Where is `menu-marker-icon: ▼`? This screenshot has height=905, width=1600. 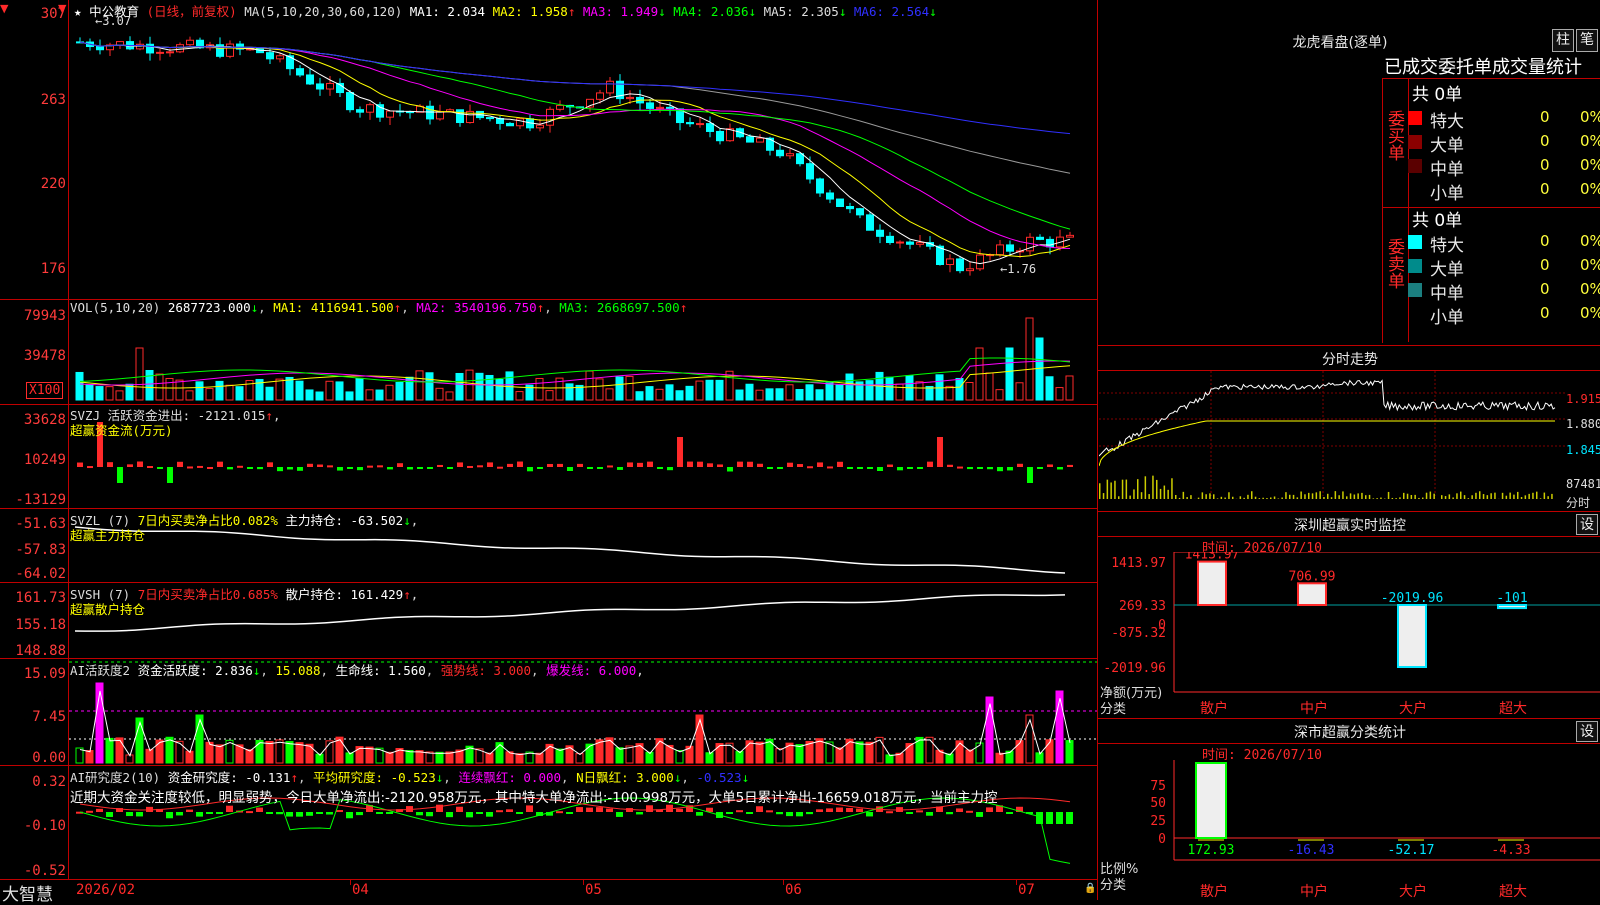 menu-marker-icon: ▼ is located at coordinates (4, 8).